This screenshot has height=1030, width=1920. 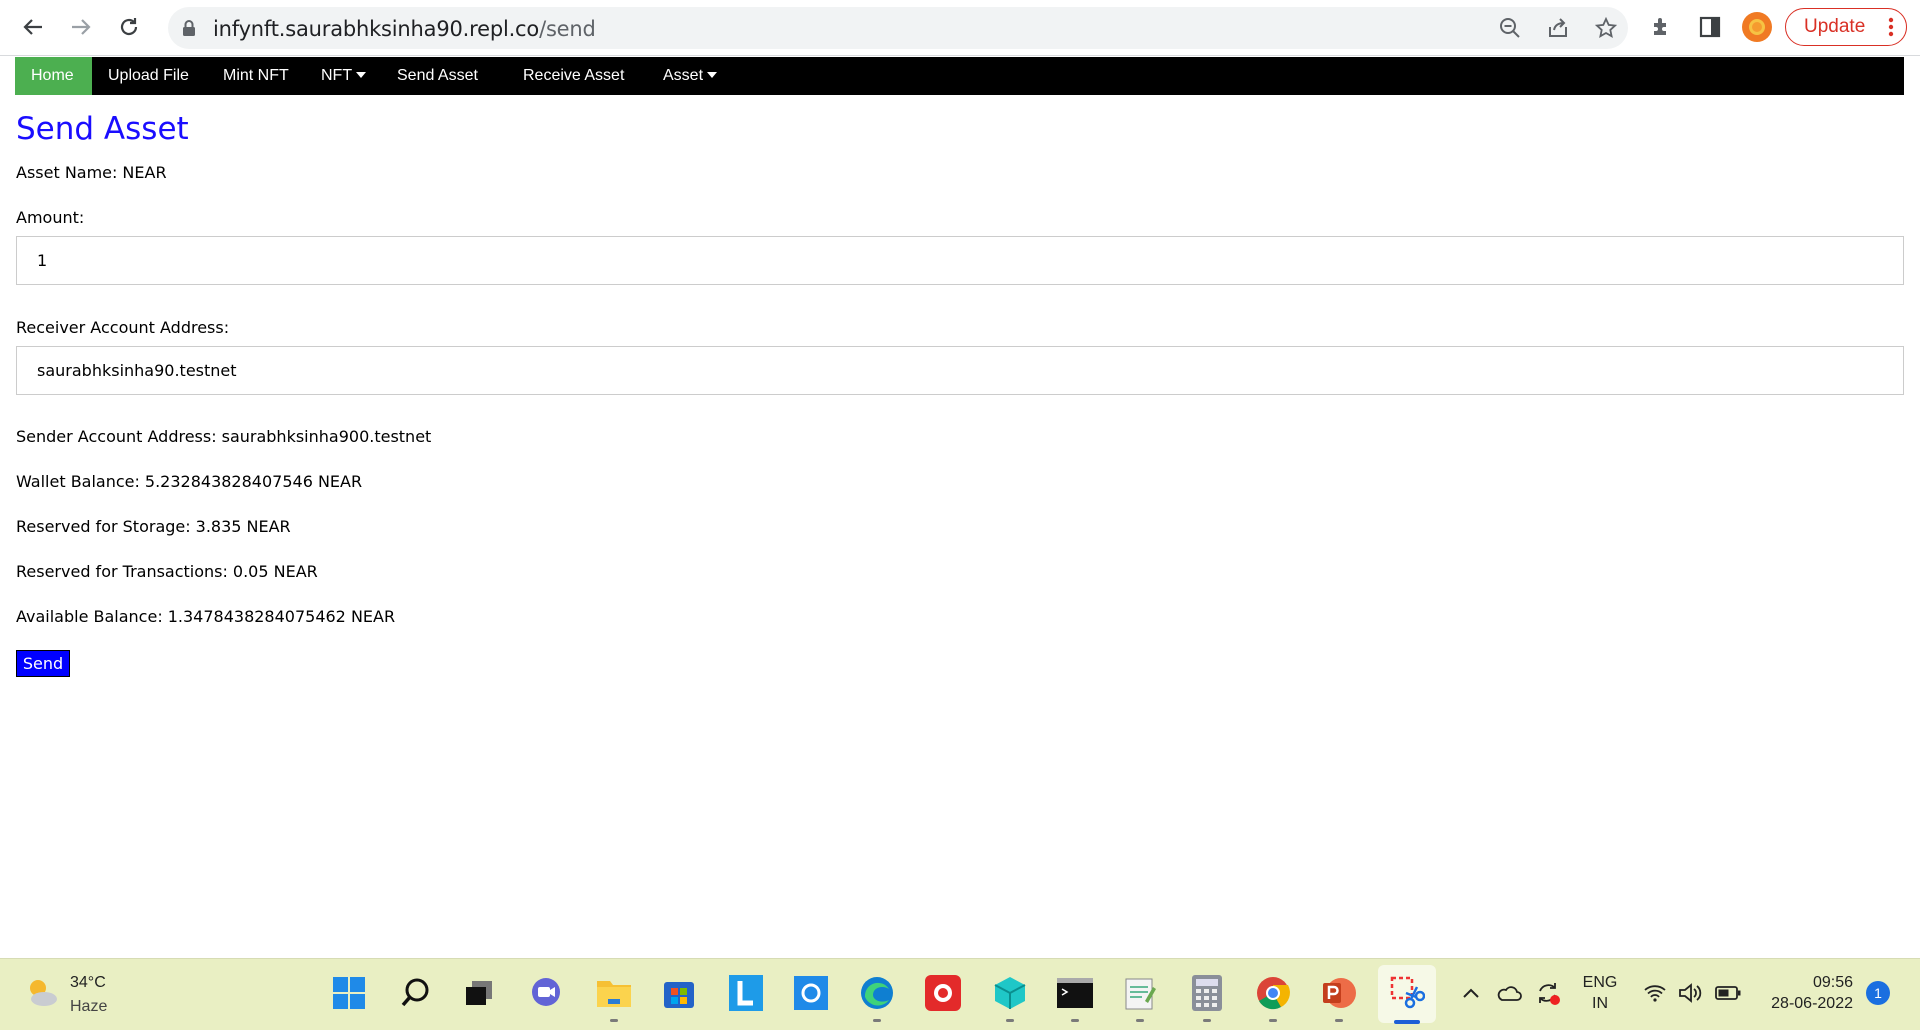 I want to click on back-button, so click(x=33, y=27).